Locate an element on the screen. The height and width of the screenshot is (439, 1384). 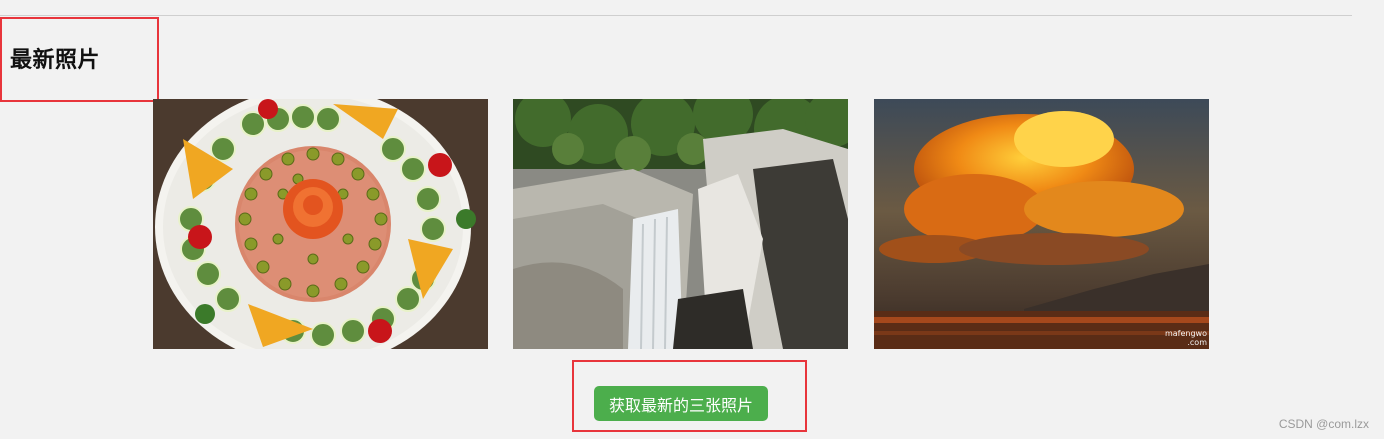
button-highlight-box is located at coordinates (689, 396).